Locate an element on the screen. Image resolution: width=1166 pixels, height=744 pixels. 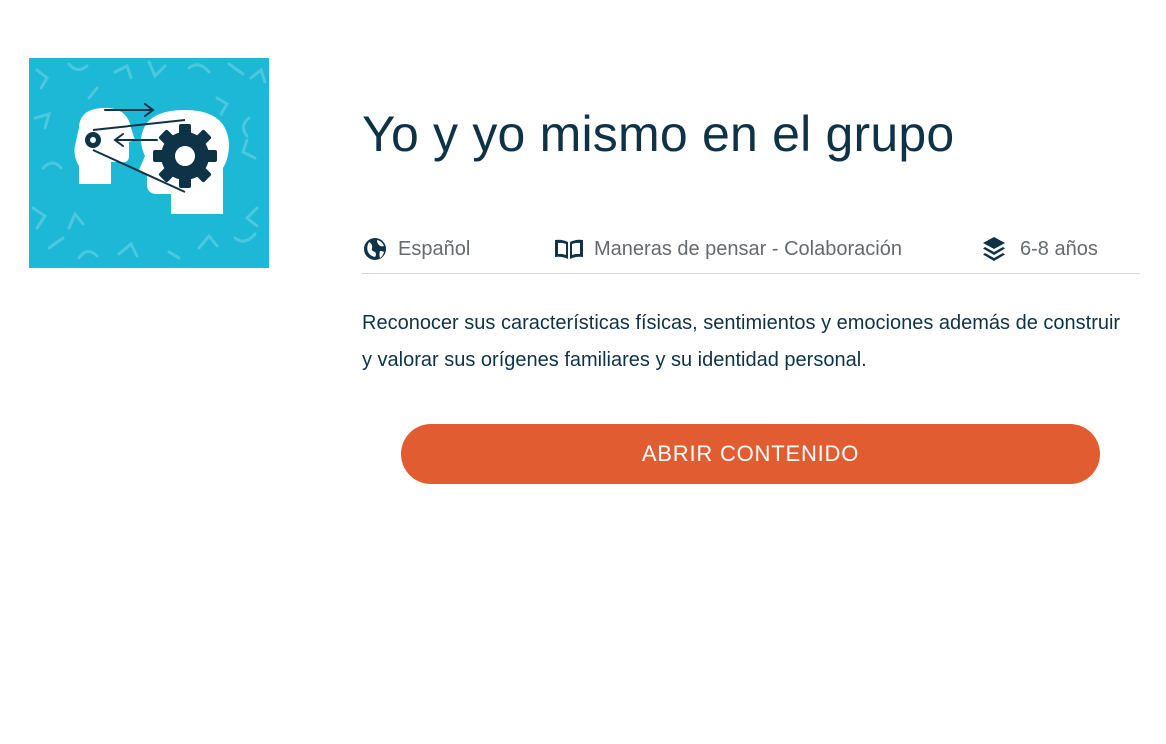
layers-icon is located at coordinates (994, 249).